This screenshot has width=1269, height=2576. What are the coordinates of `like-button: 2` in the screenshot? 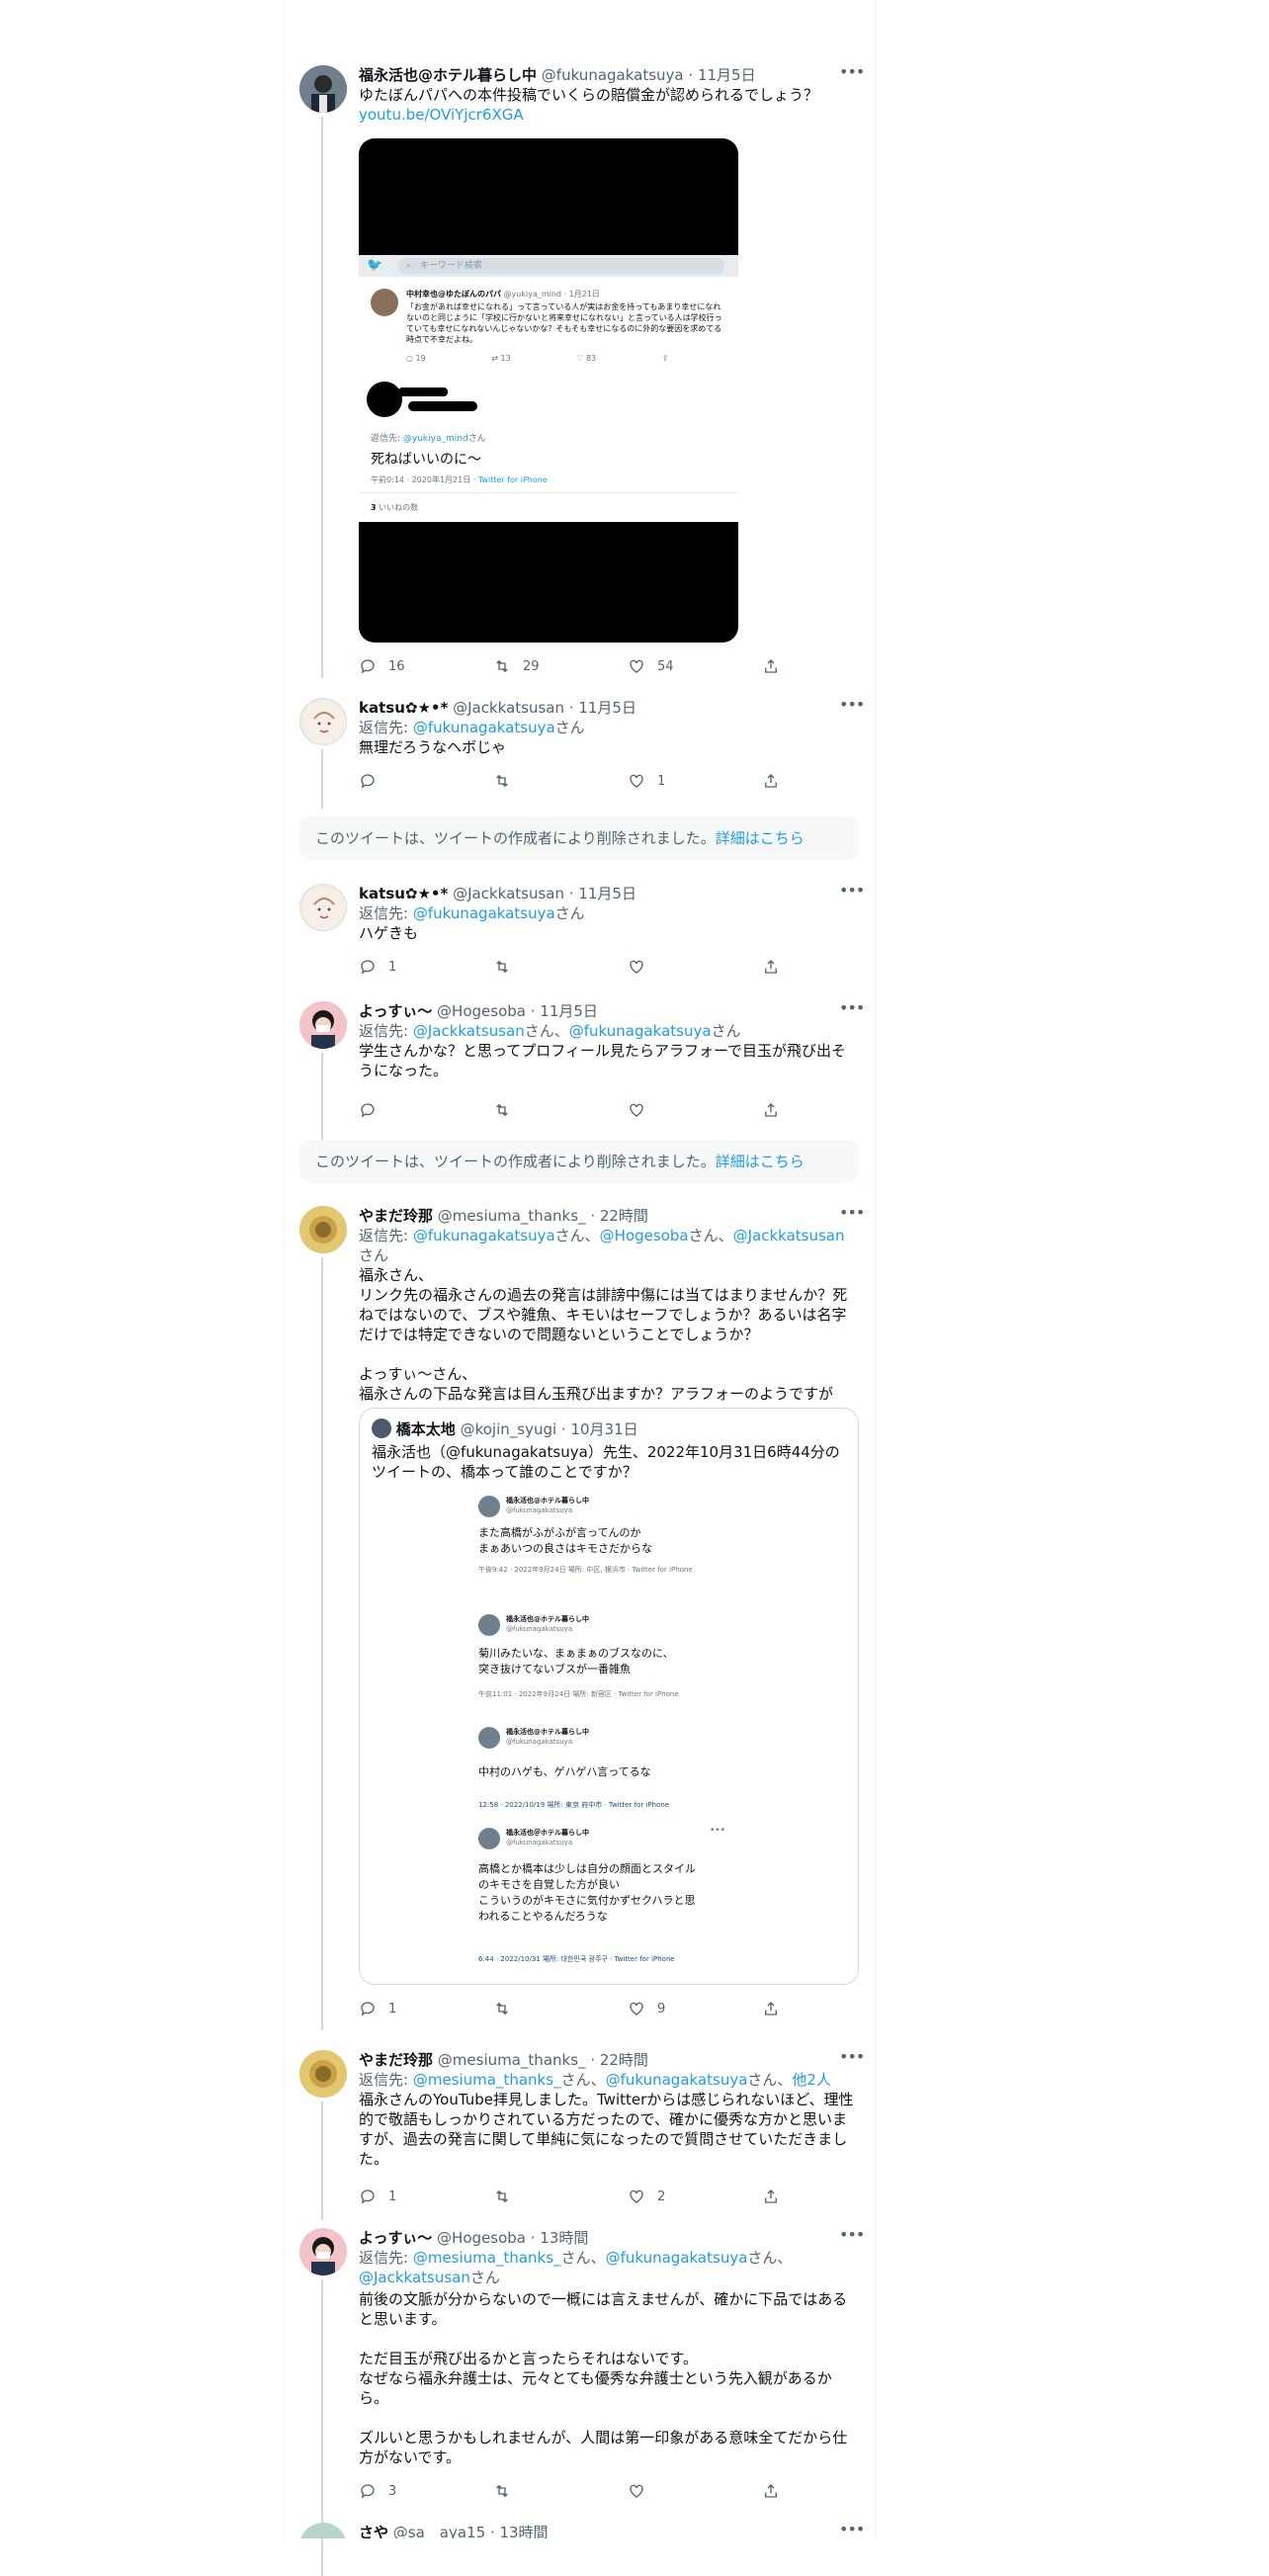 It's located at (646, 2196).